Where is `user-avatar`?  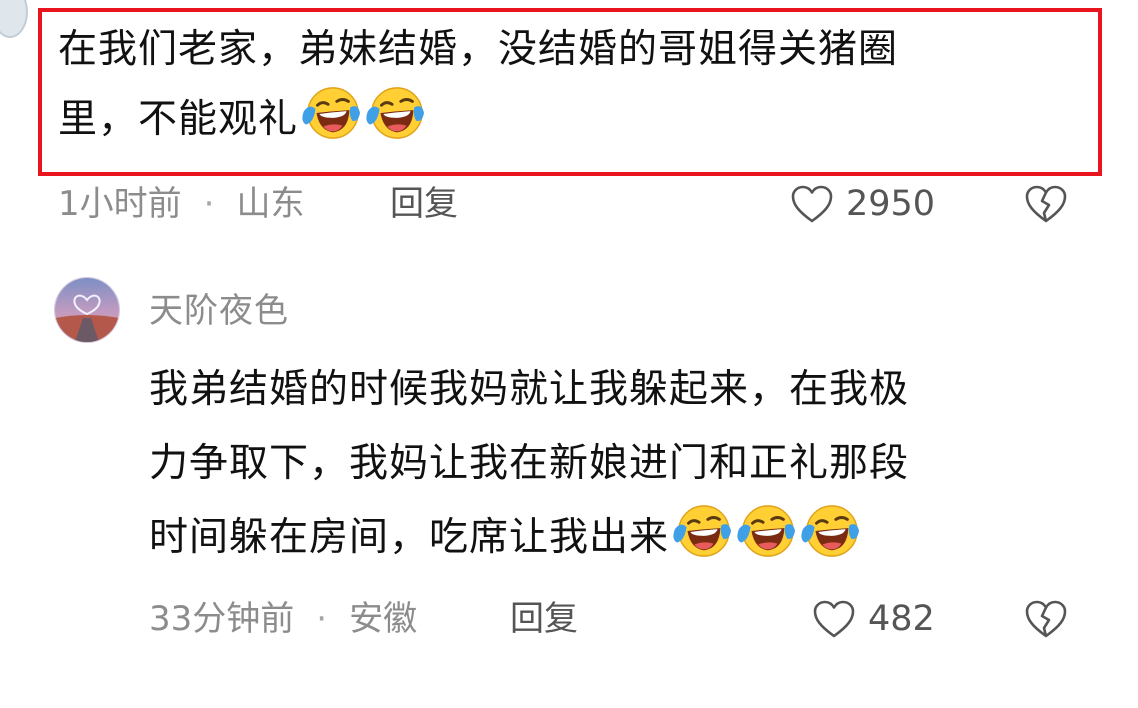
user-avatar is located at coordinates (87, 310).